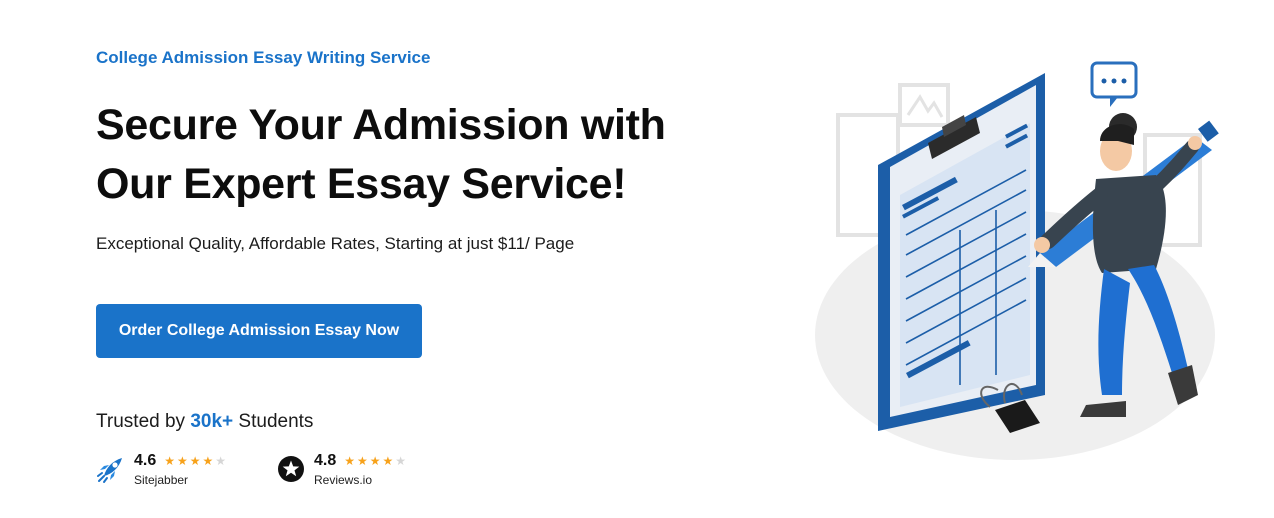 This screenshot has width=1274, height=518. I want to click on sitejabber-score: 4.6, so click(145, 460).